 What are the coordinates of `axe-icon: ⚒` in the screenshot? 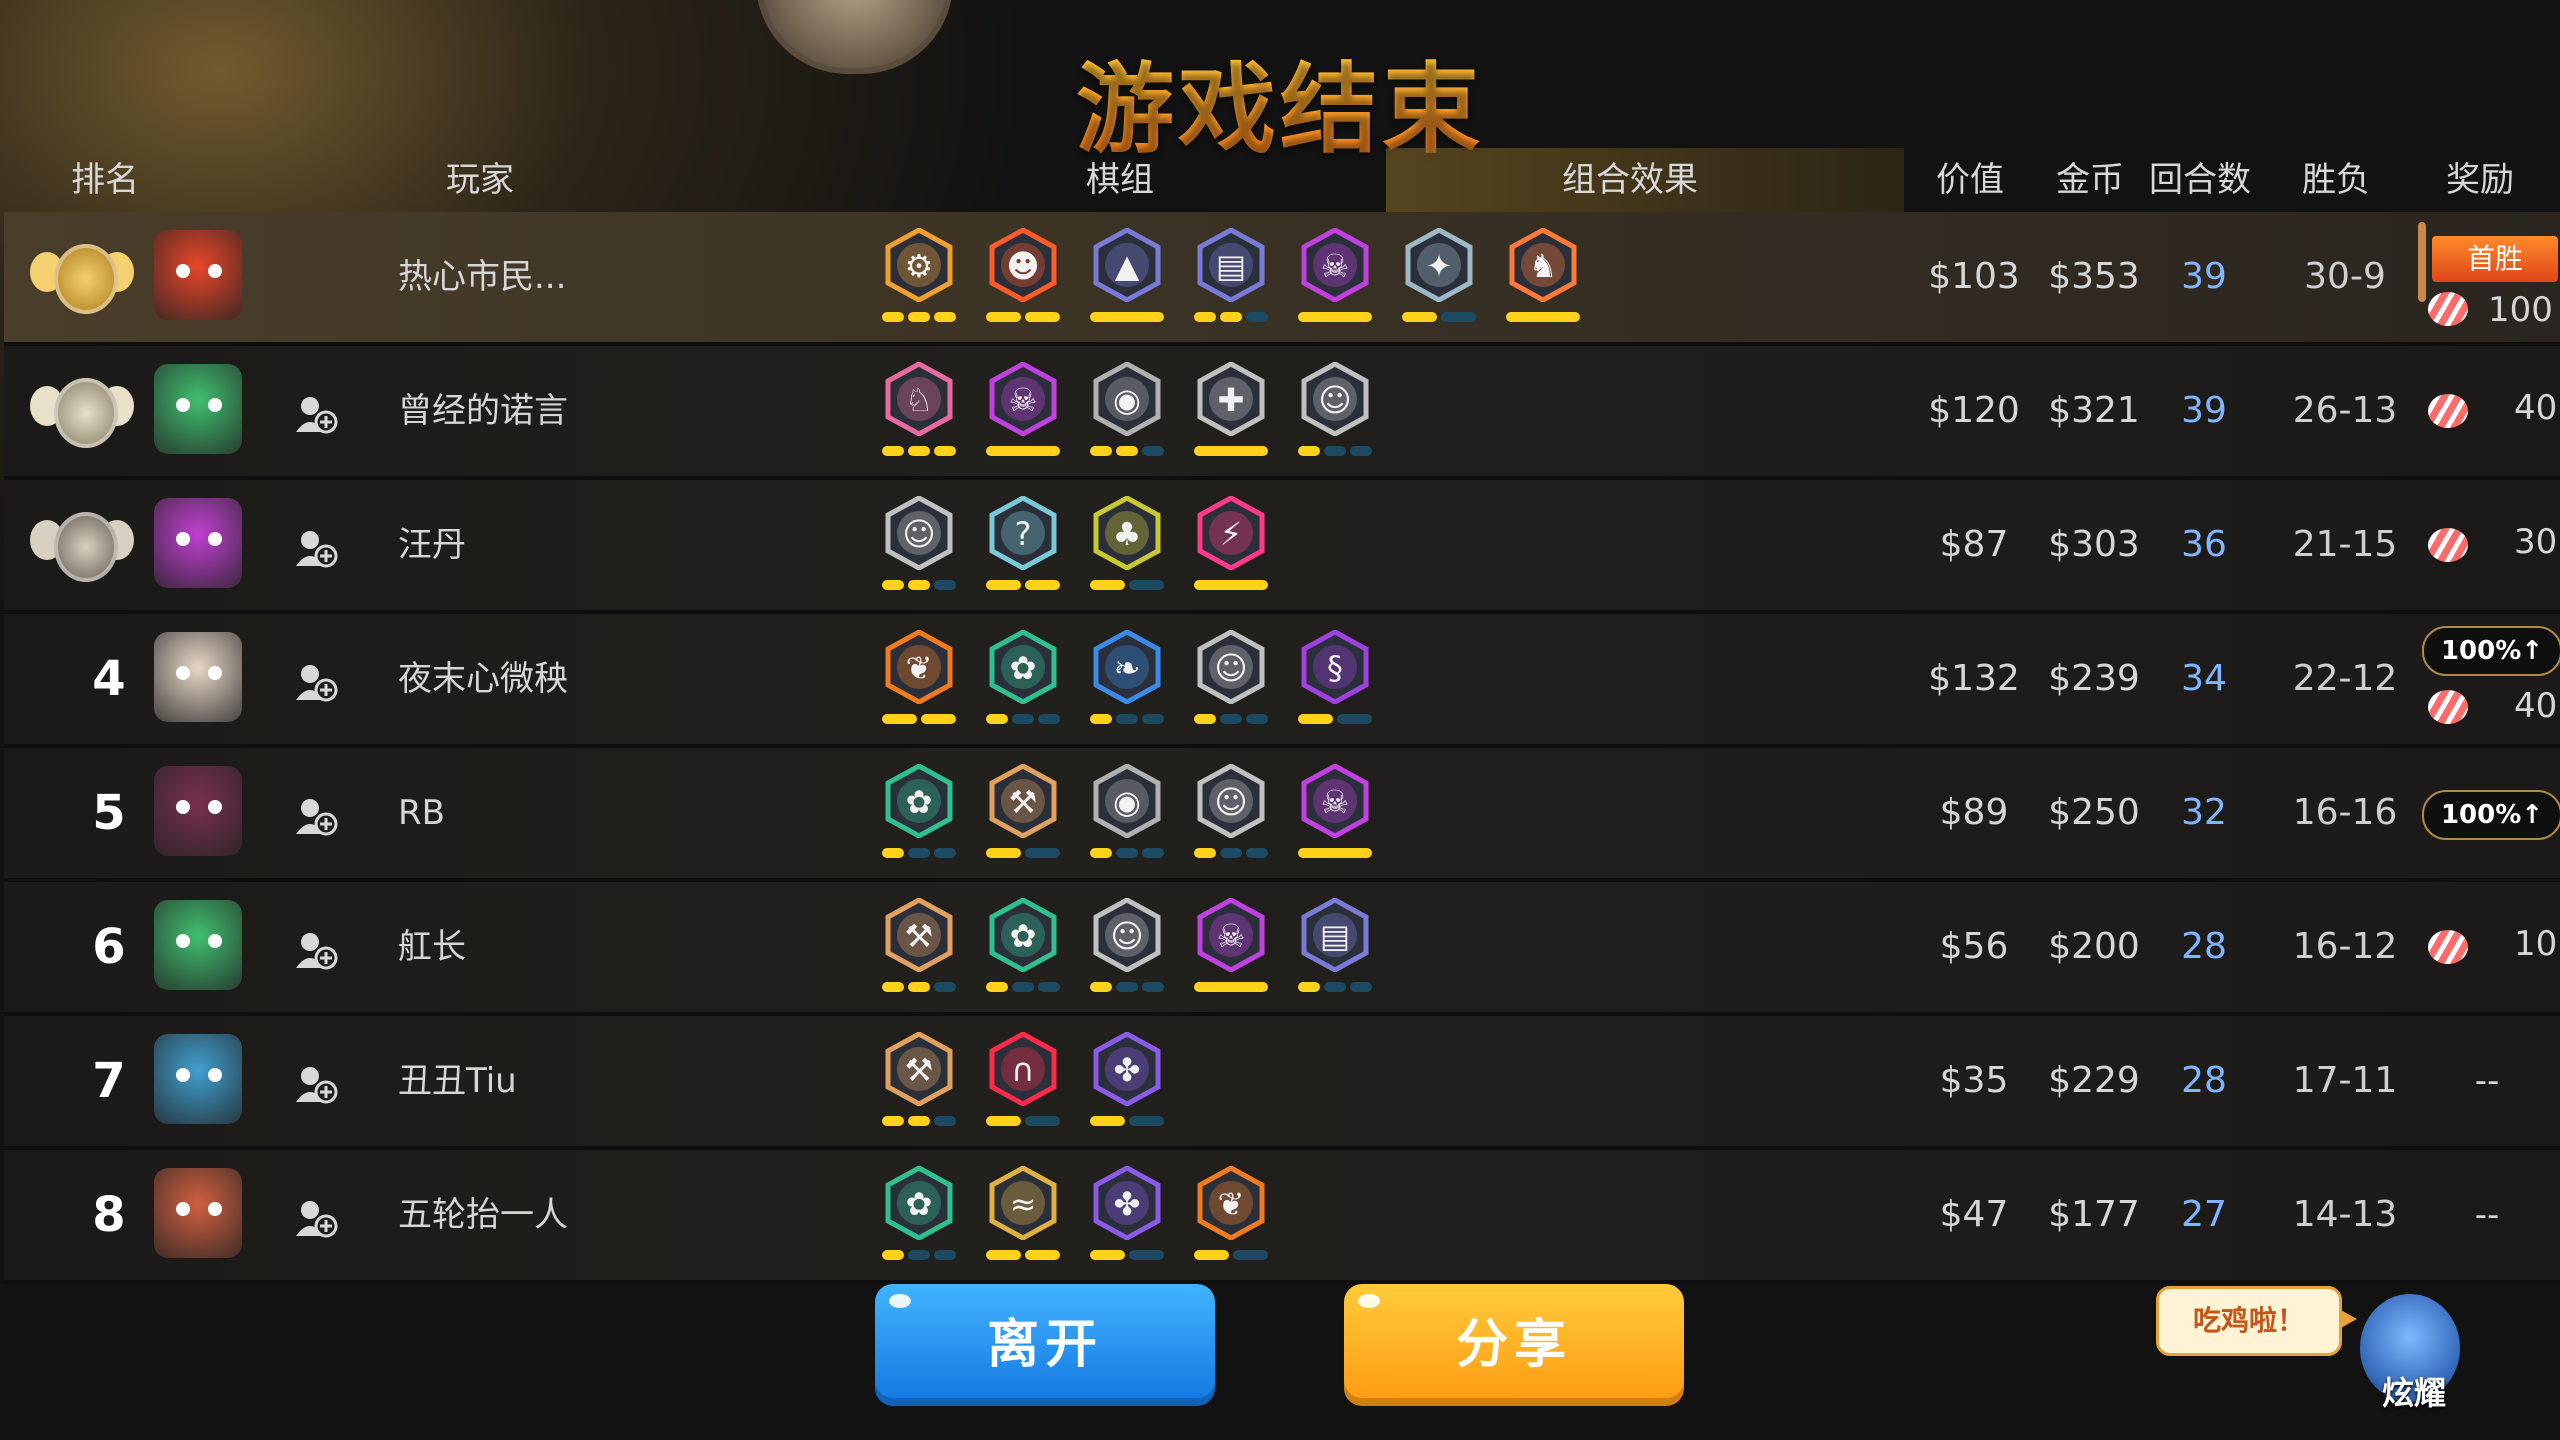 It's located at (919, 1069).